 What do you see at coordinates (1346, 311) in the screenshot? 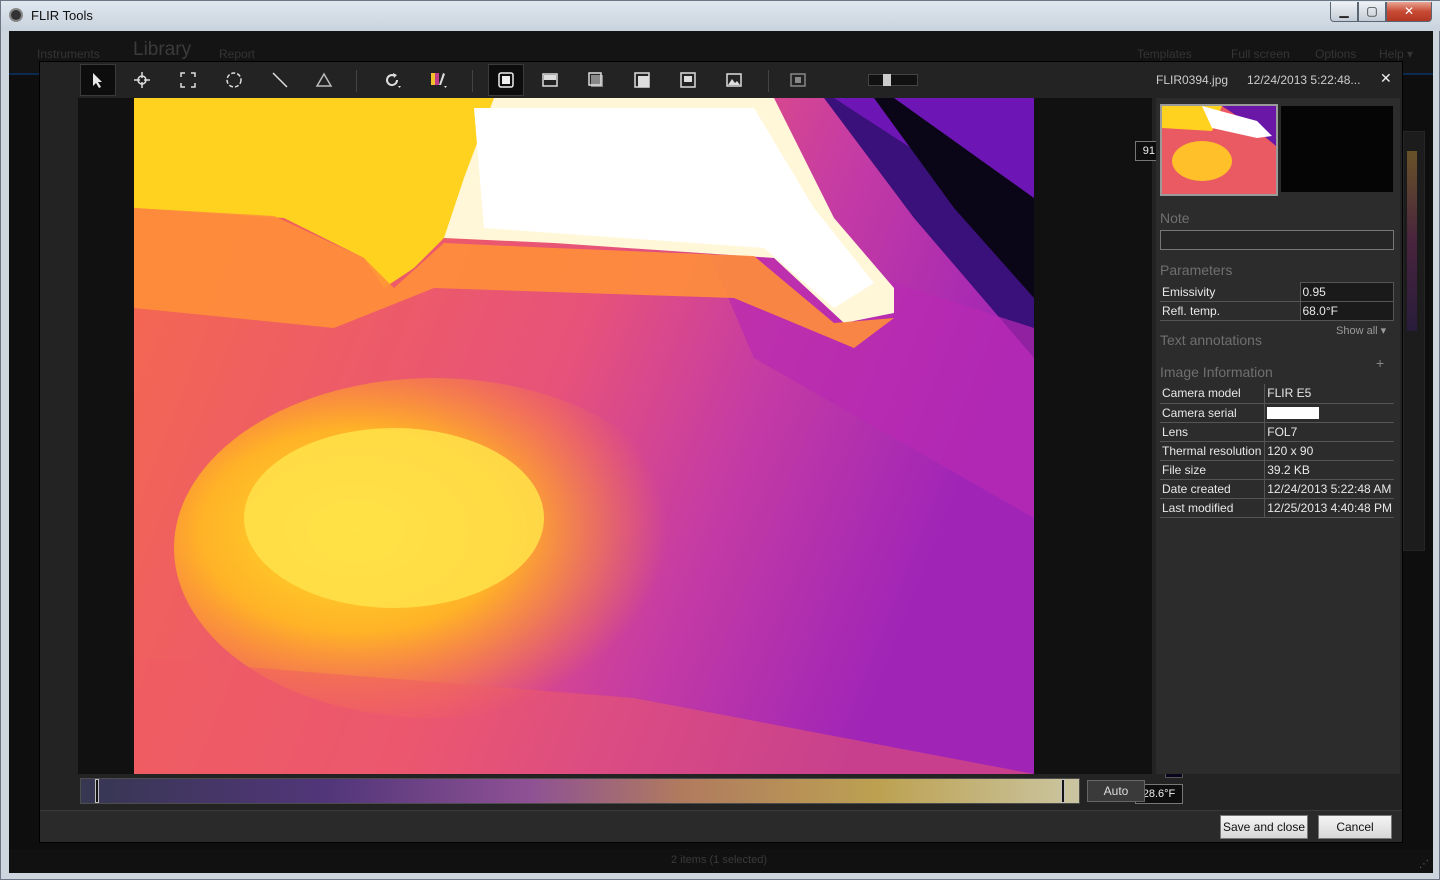
I see `refl-temp-field: 68.0°F` at bounding box center [1346, 311].